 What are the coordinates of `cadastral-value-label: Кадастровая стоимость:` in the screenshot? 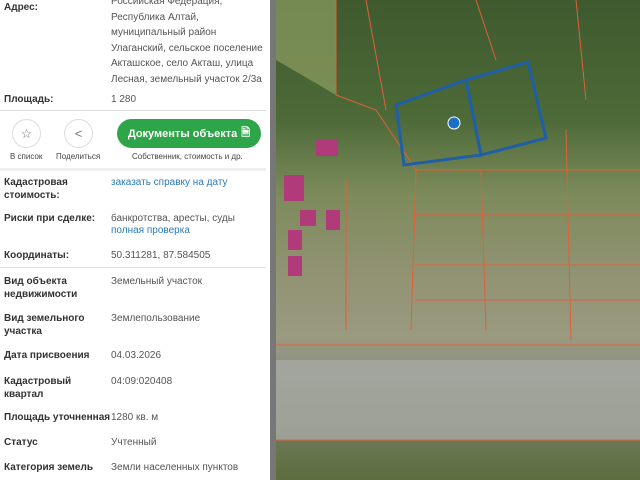 It's located at (36, 189).